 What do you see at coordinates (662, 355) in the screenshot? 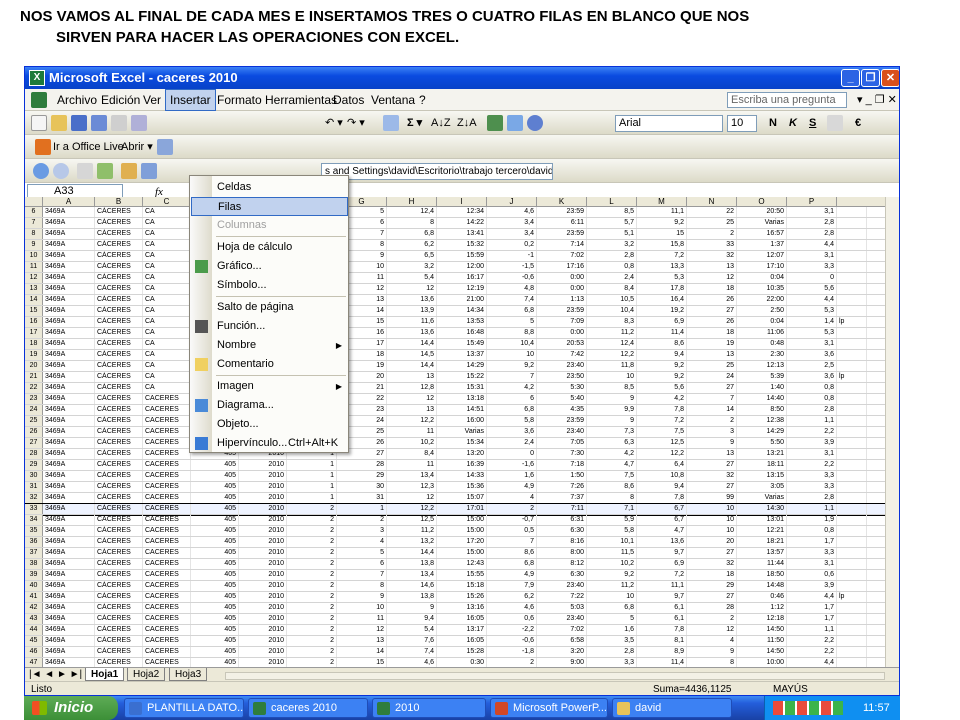
I see `cell: 9,4` at bounding box center [662, 355].